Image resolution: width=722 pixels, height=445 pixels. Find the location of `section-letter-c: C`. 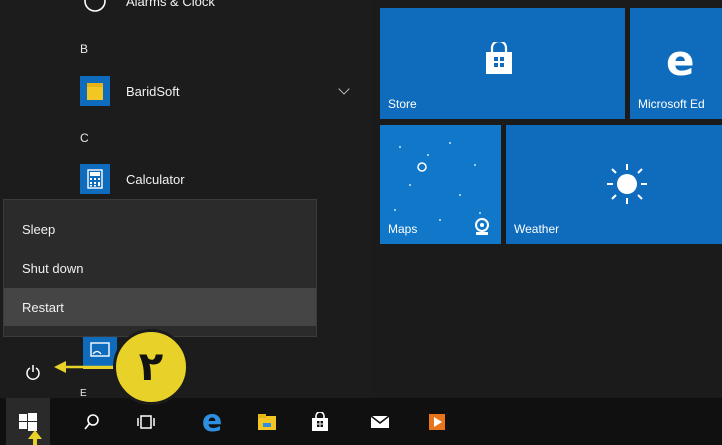

section-letter-c: C is located at coordinates (84, 138).